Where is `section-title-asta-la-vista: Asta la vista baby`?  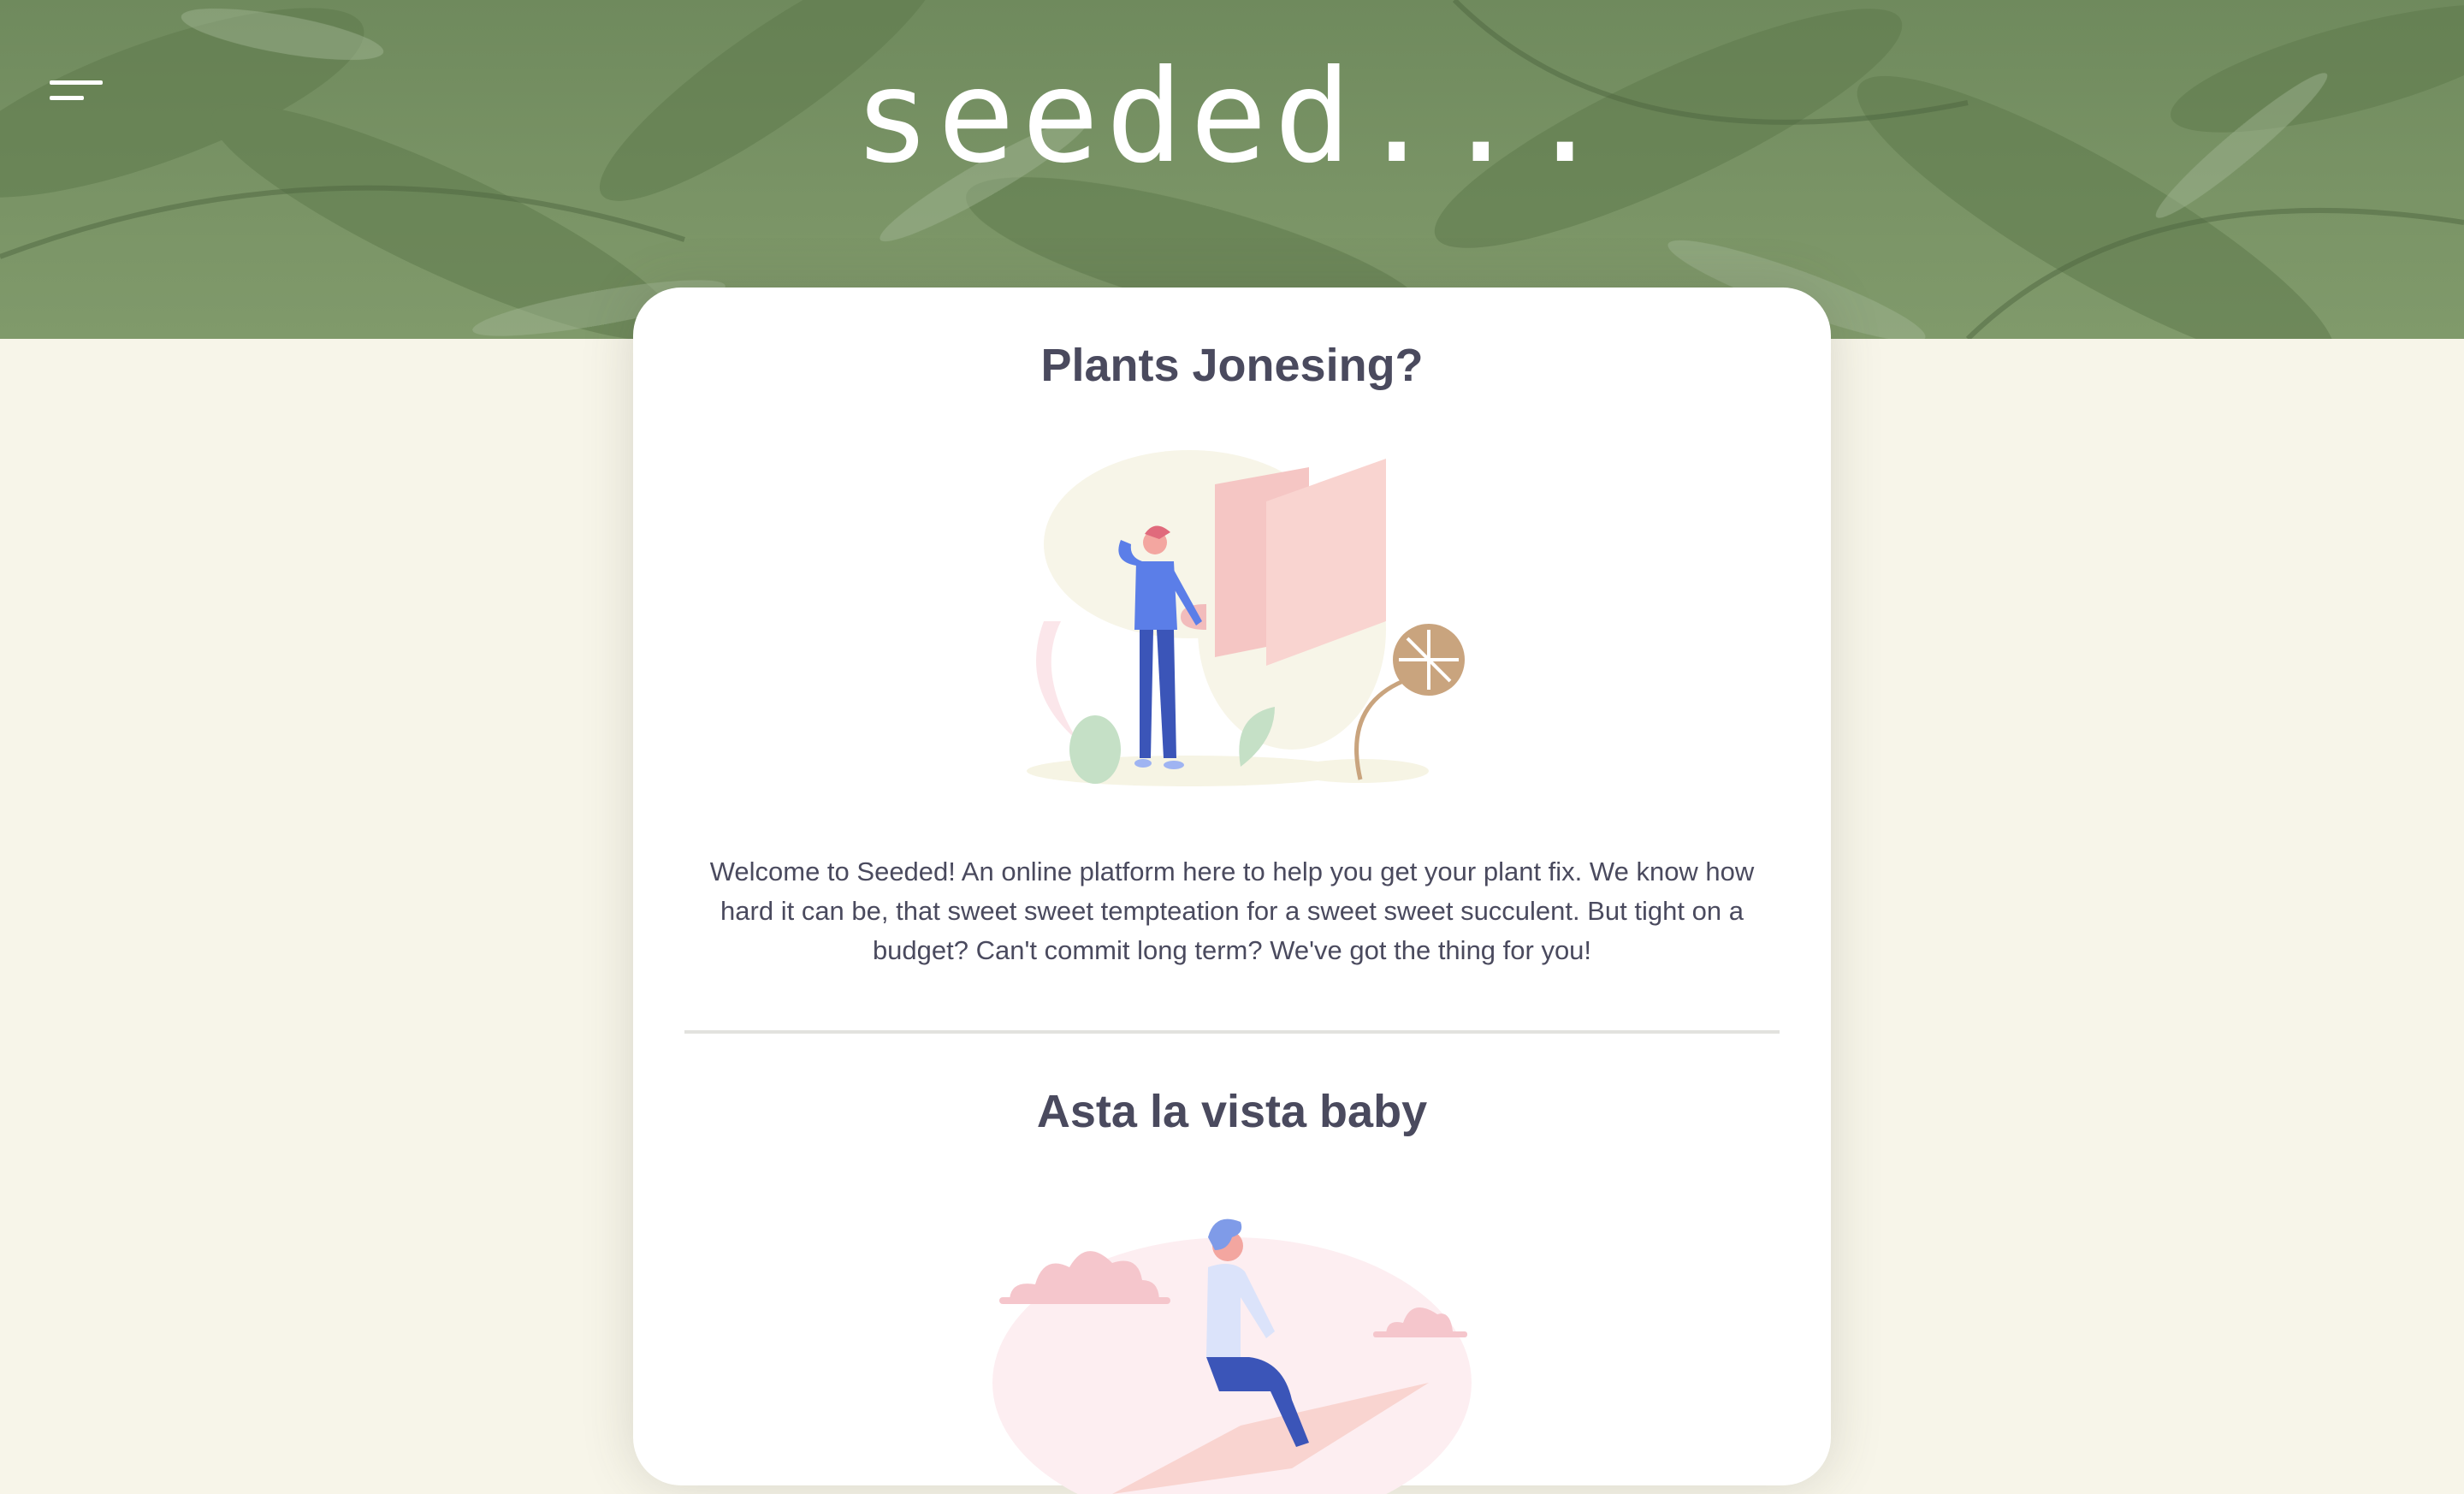 section-title-asta-la-vista: Asta la vista baby is located at coordinates (1232, 1112).